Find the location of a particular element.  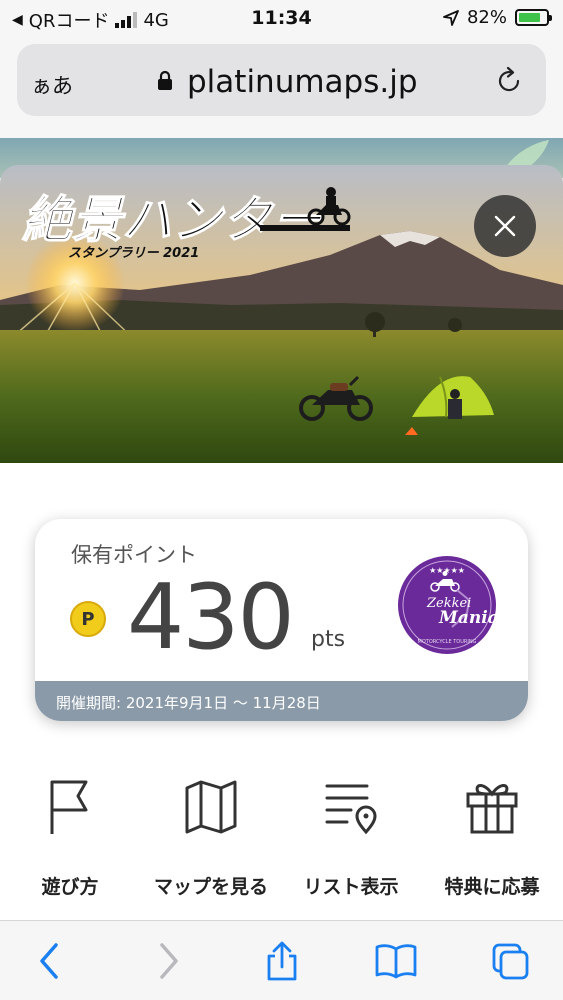

close-button is located at coordinates (505, 226).